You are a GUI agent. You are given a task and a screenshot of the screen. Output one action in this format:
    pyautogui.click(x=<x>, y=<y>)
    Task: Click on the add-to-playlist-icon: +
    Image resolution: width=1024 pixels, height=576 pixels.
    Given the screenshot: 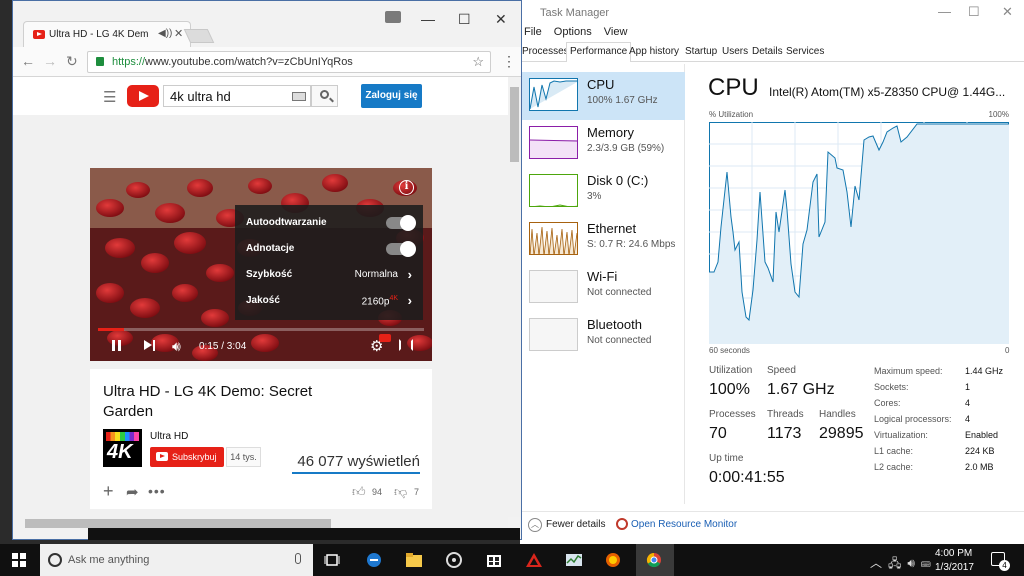 What is the action you would take?
    pyautogui.click(x=108, y=491)
    